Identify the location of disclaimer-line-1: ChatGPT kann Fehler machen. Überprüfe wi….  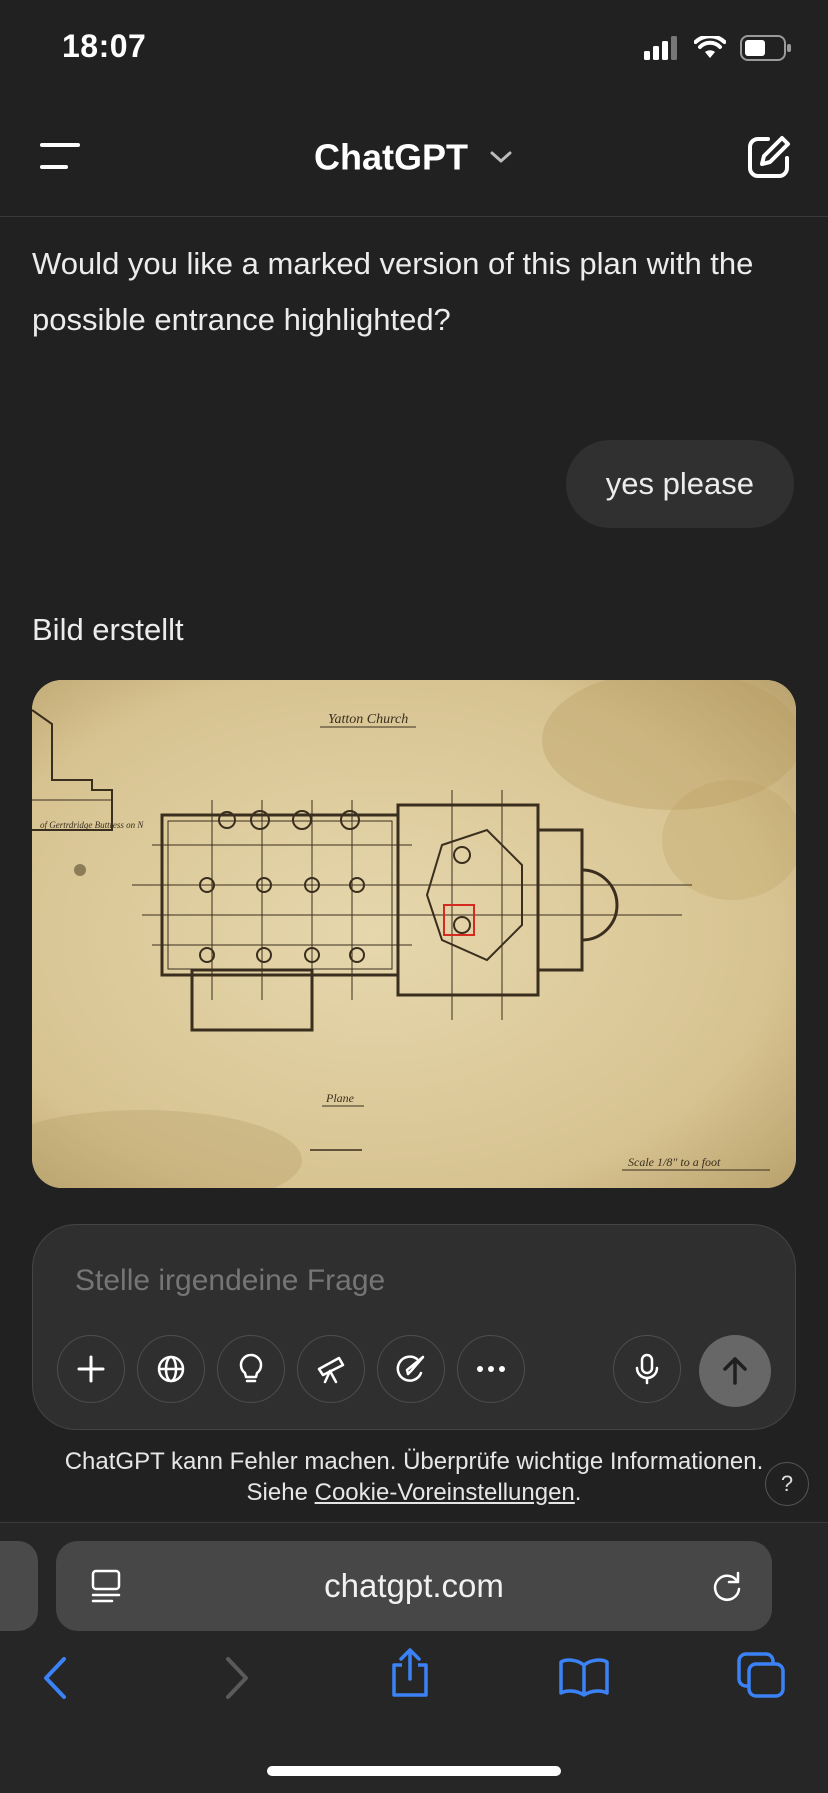
(414, 1461).